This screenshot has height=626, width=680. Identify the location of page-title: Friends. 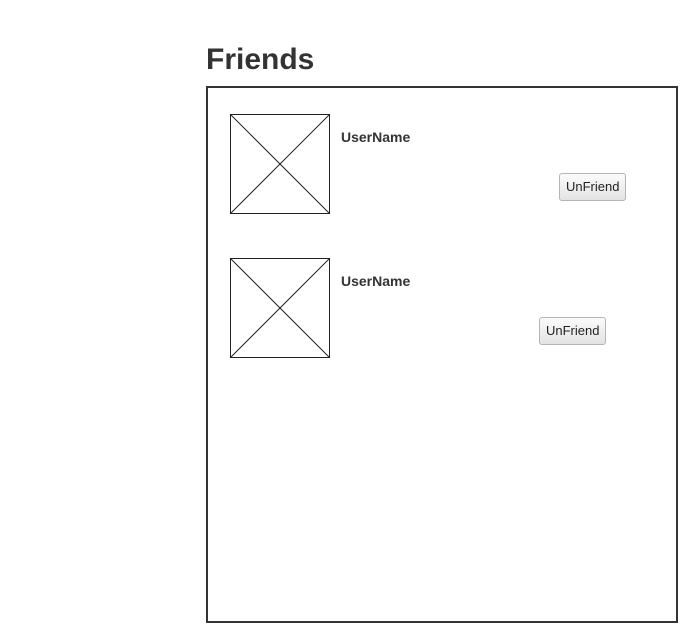
(260, 59).